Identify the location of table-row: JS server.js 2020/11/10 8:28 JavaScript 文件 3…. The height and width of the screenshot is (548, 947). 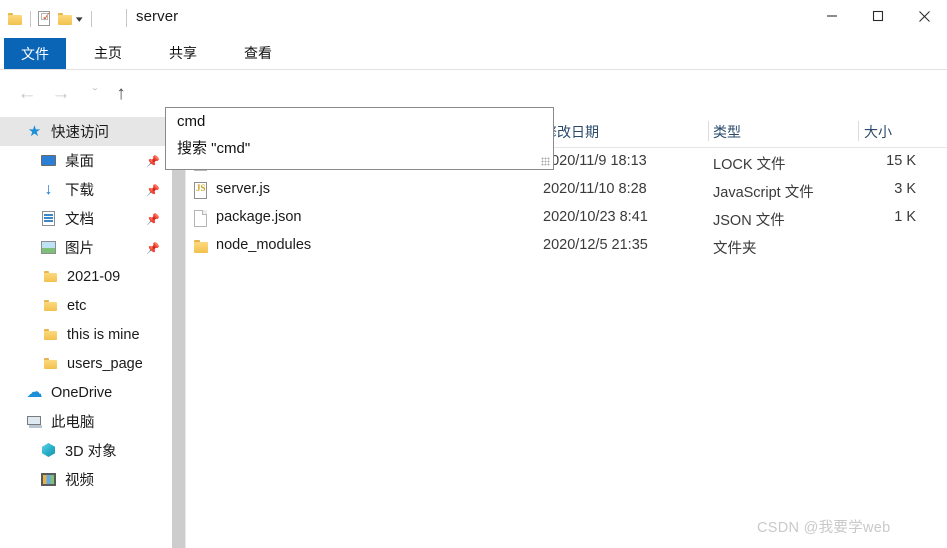
(566, 191).